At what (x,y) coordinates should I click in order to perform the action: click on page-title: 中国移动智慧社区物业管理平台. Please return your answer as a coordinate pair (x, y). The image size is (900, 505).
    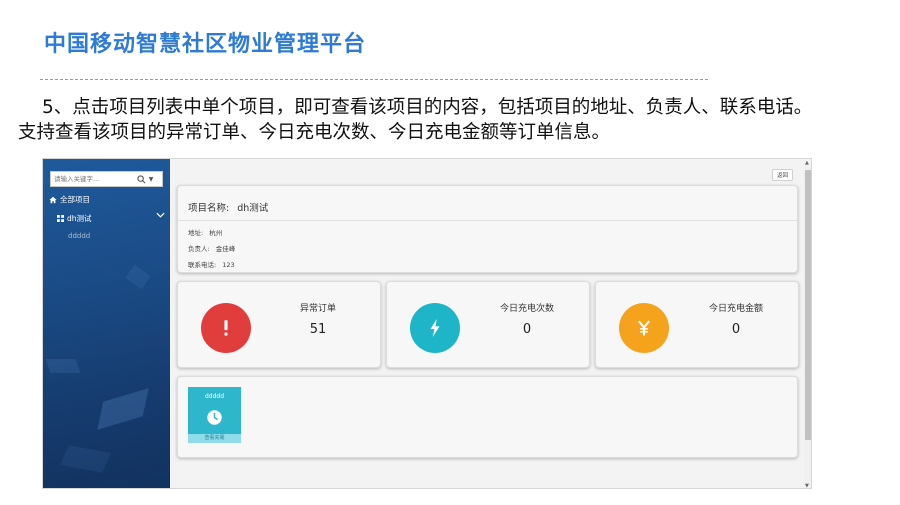
    Looking at the image, I should click on (205, 44).